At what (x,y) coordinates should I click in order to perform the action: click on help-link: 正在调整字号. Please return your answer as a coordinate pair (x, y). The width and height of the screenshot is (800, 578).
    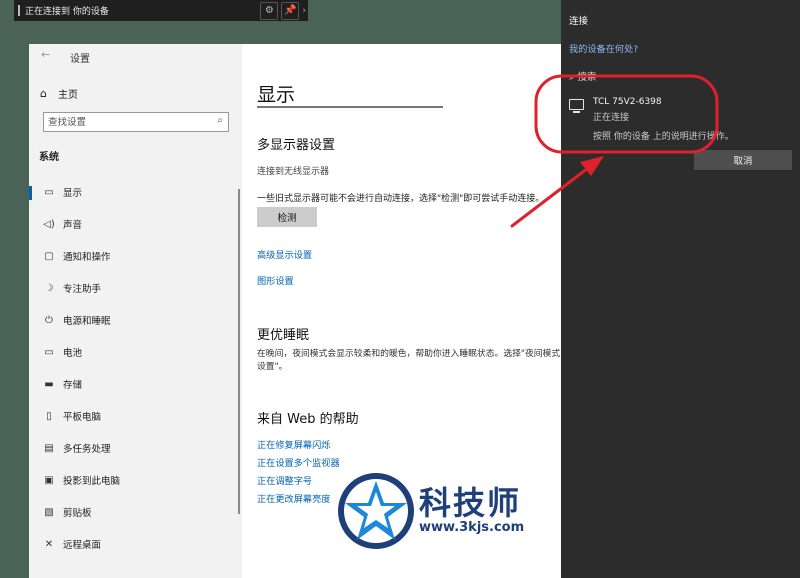
    Looking at the image, I should click on (284, 480).